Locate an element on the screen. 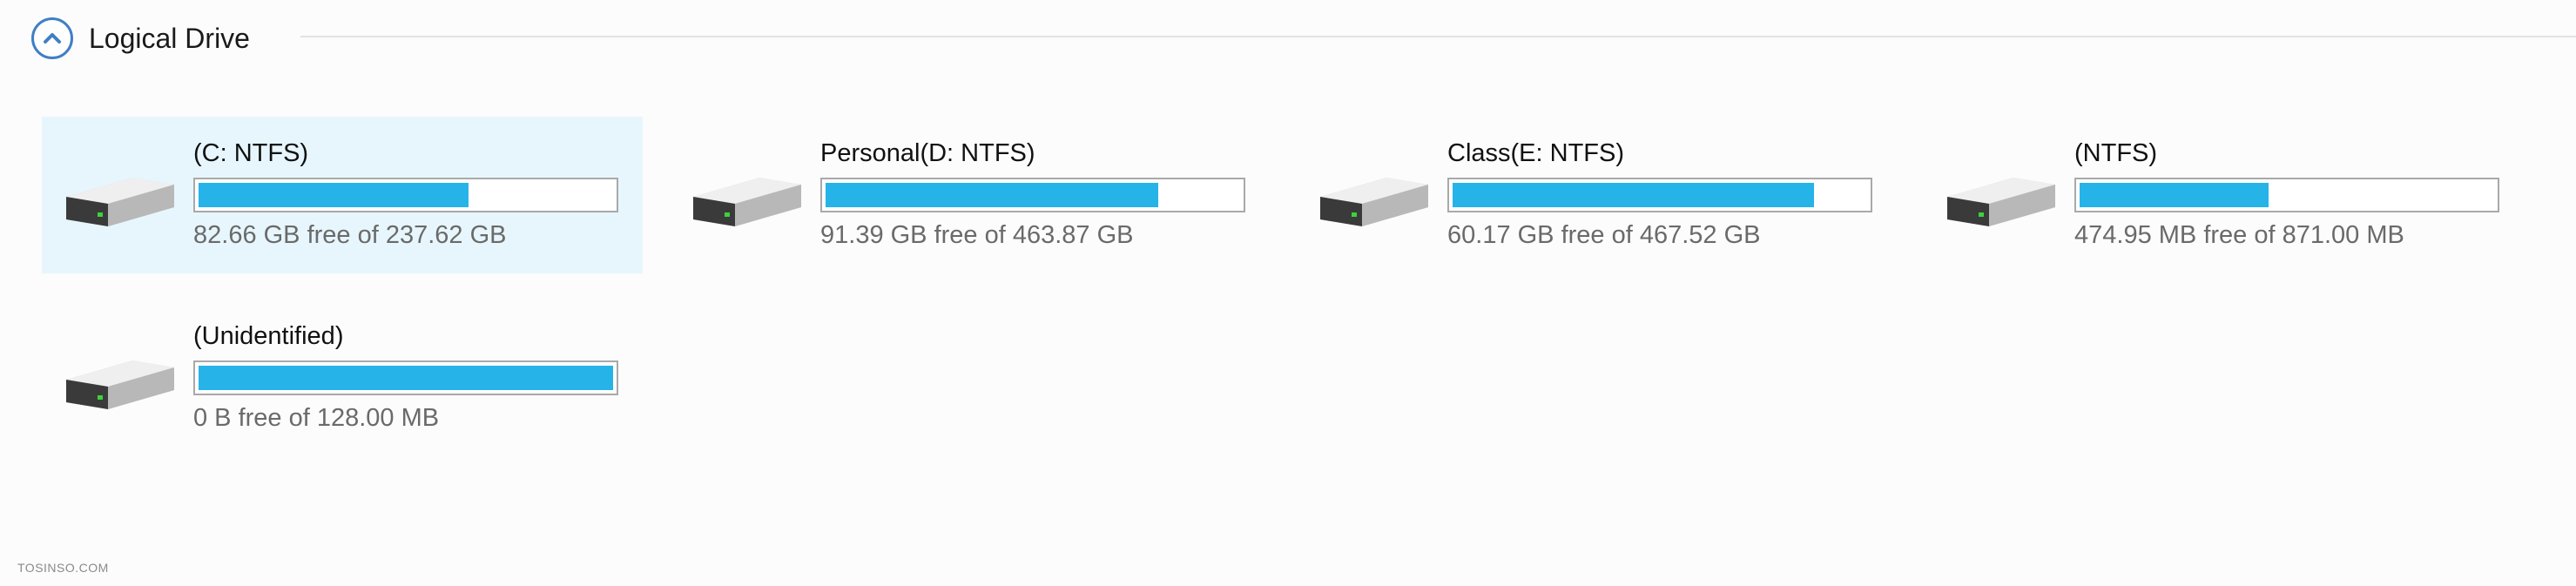 This screenshot has width=2576, height=586. drive-tile-c: (C: NTFS) 82.66 GB free of 237.62 GB is located at coordinates (342, 195).